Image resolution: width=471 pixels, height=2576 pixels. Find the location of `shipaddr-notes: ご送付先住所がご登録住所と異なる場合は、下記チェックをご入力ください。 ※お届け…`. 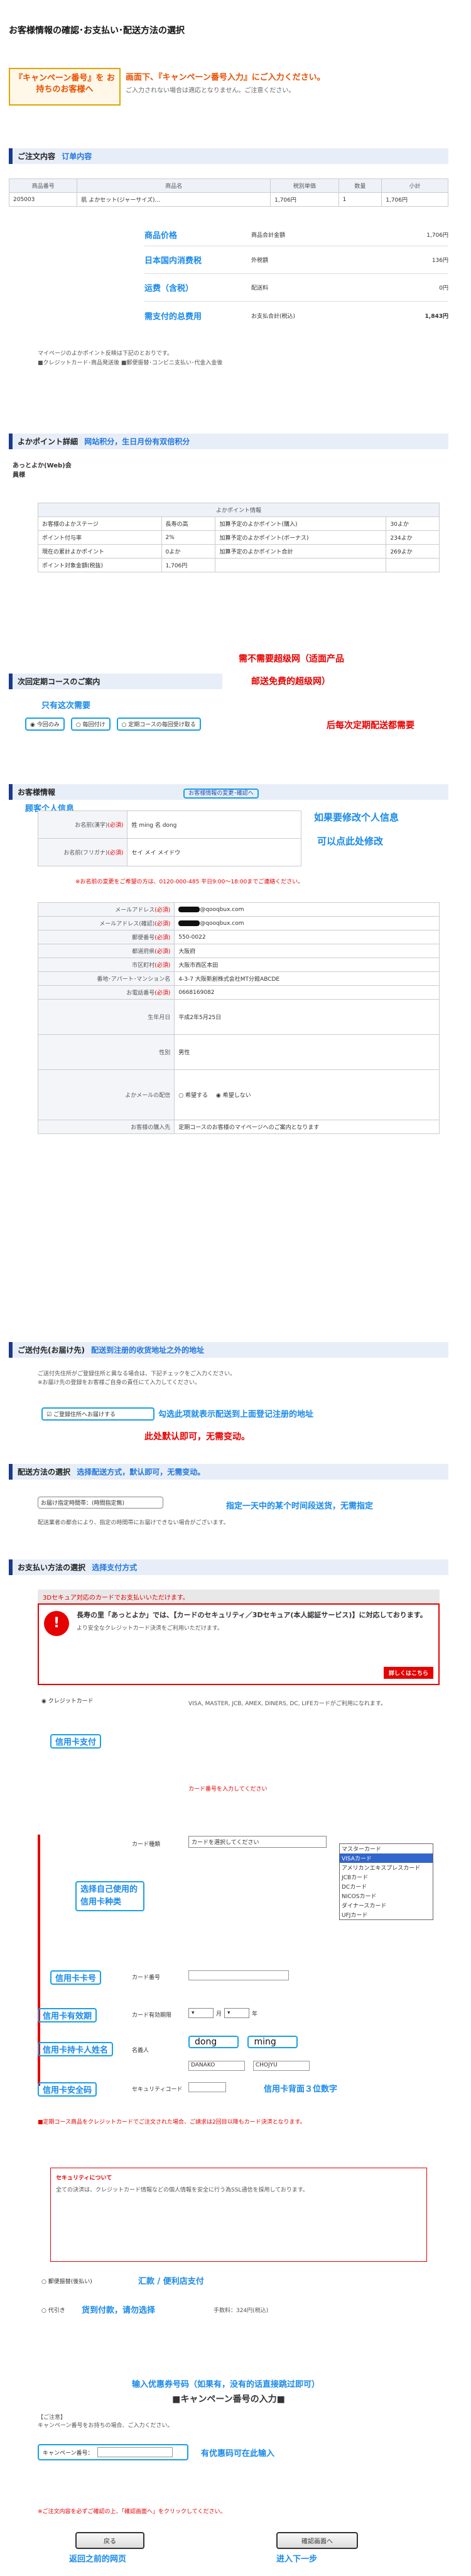

shipaddr-notes: ご送付先住所がご登録住所と異なる場合は、下記チェックをご入力ください。 ※お届け… is located at coordinates (239, 1379).